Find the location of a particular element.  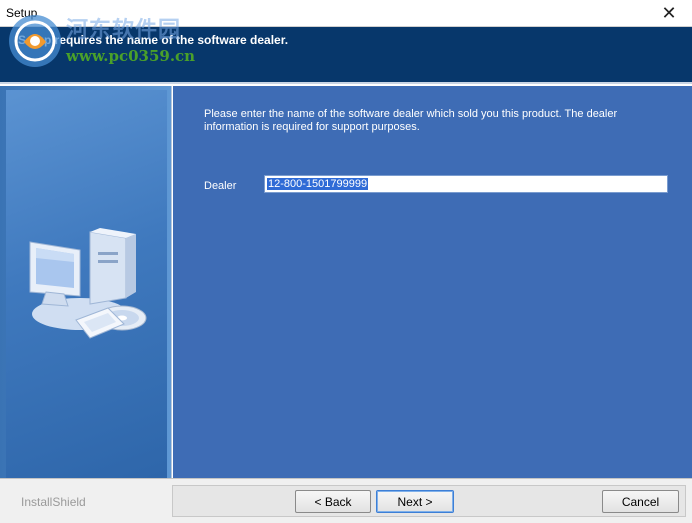

cancel-button: Cancel is located at coordinates (640, 501).